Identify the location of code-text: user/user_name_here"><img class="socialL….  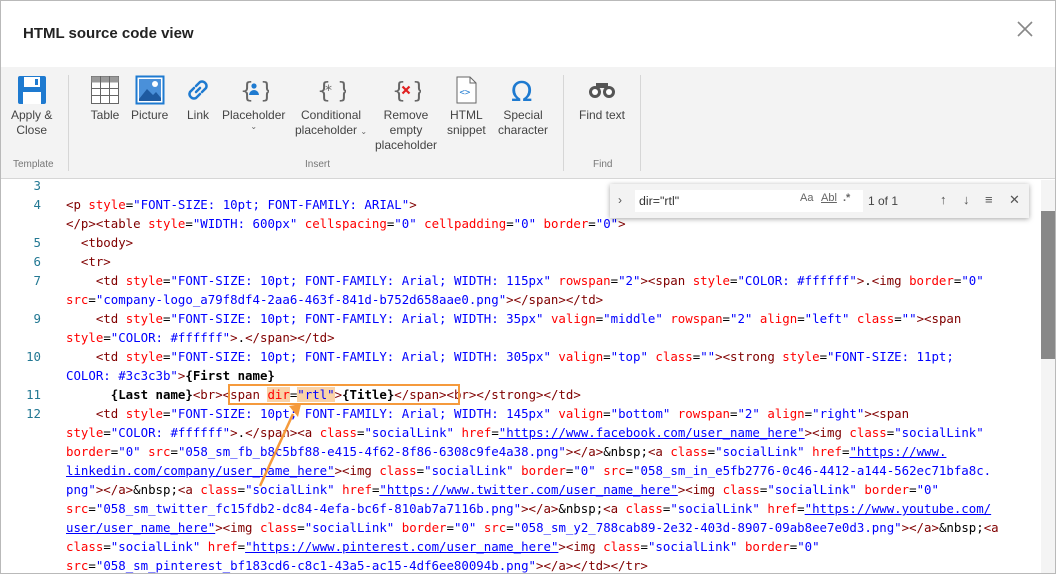
(532, 527).